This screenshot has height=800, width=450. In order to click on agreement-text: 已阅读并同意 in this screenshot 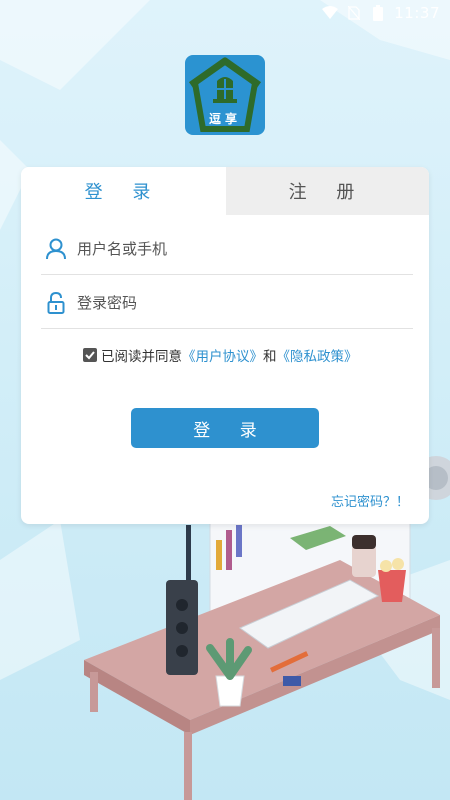, I will do `click(141, 357)`.